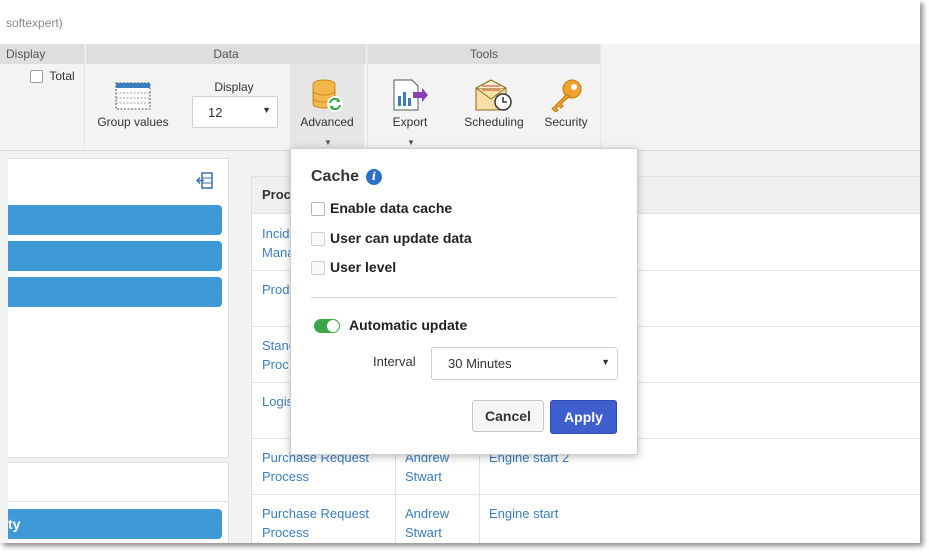 This screenshot has width=929, height=552. I want to click on title-bar: softexpert), so click(460, 22).